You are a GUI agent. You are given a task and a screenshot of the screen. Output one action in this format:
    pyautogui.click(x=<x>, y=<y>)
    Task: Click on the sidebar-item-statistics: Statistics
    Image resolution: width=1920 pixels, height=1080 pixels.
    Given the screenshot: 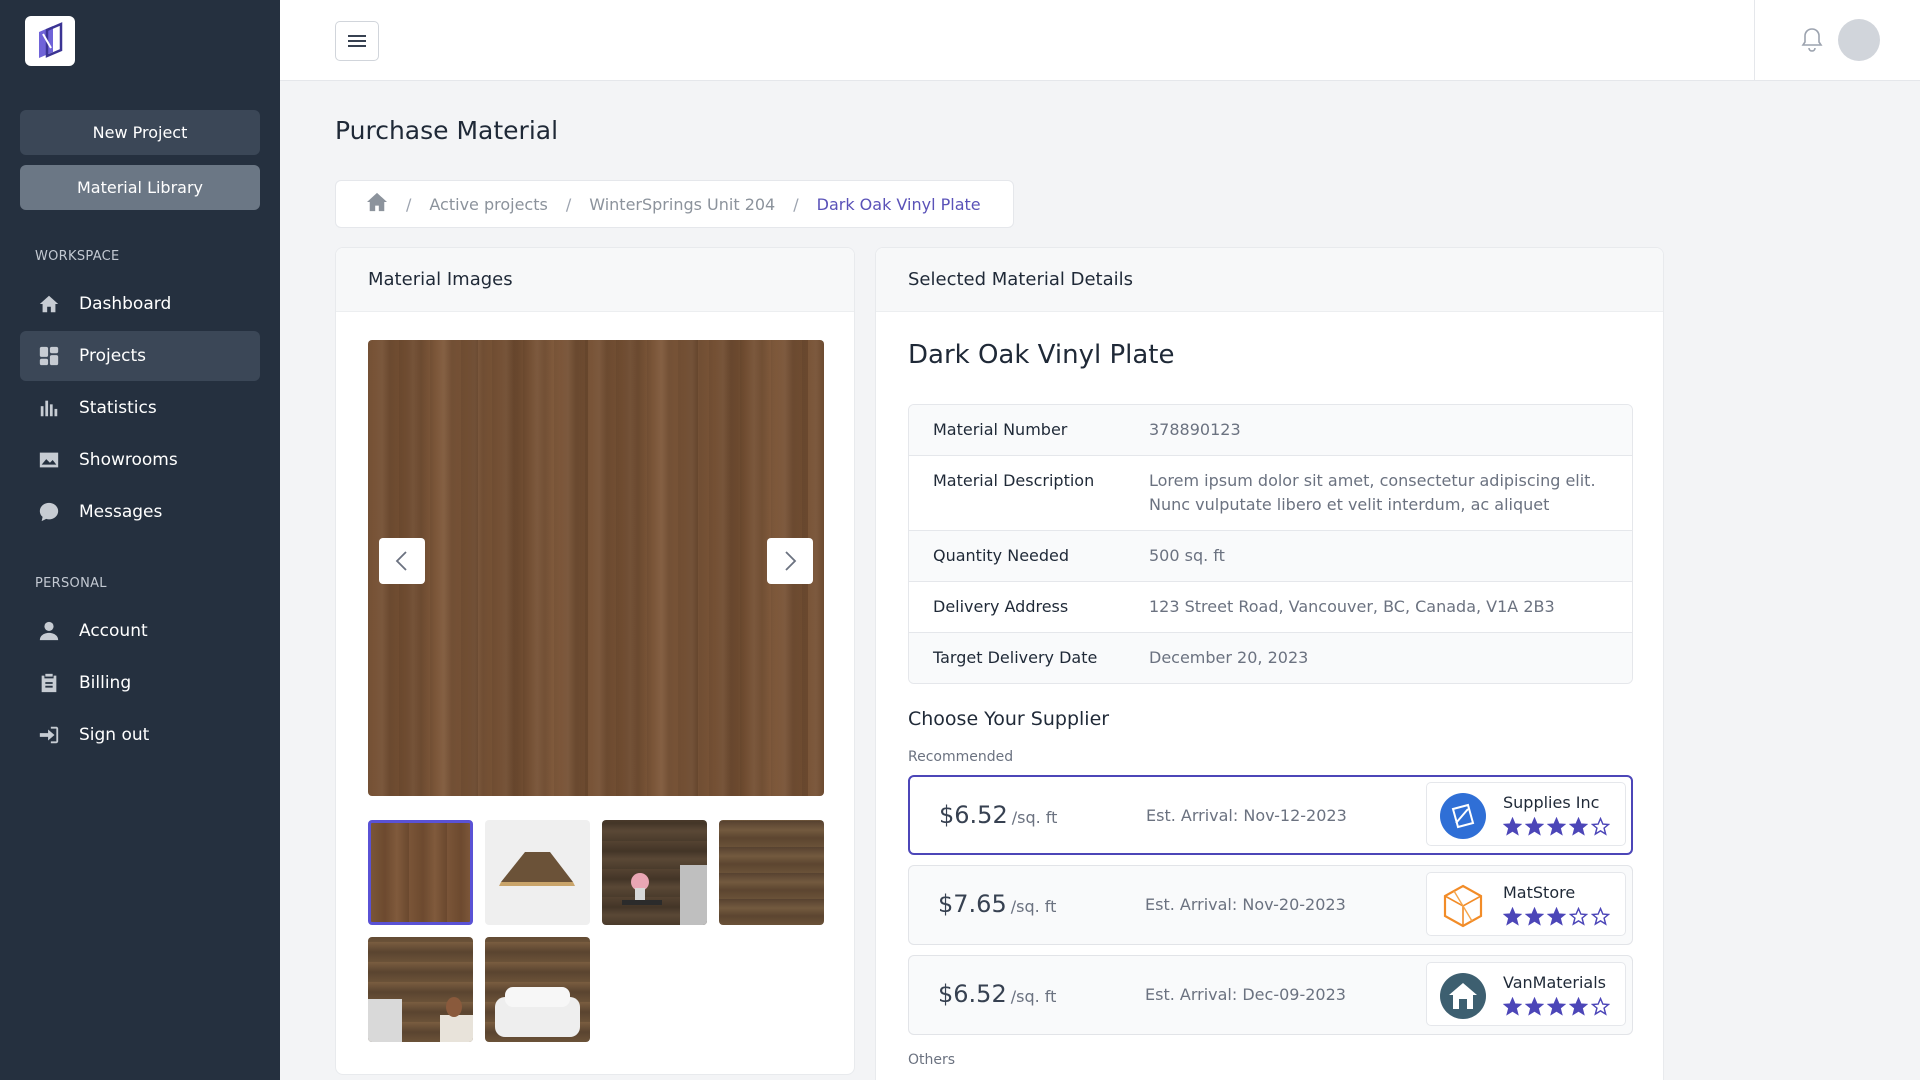 What is the action you would take?
    pyautogui.click(x=140, y=408)
    